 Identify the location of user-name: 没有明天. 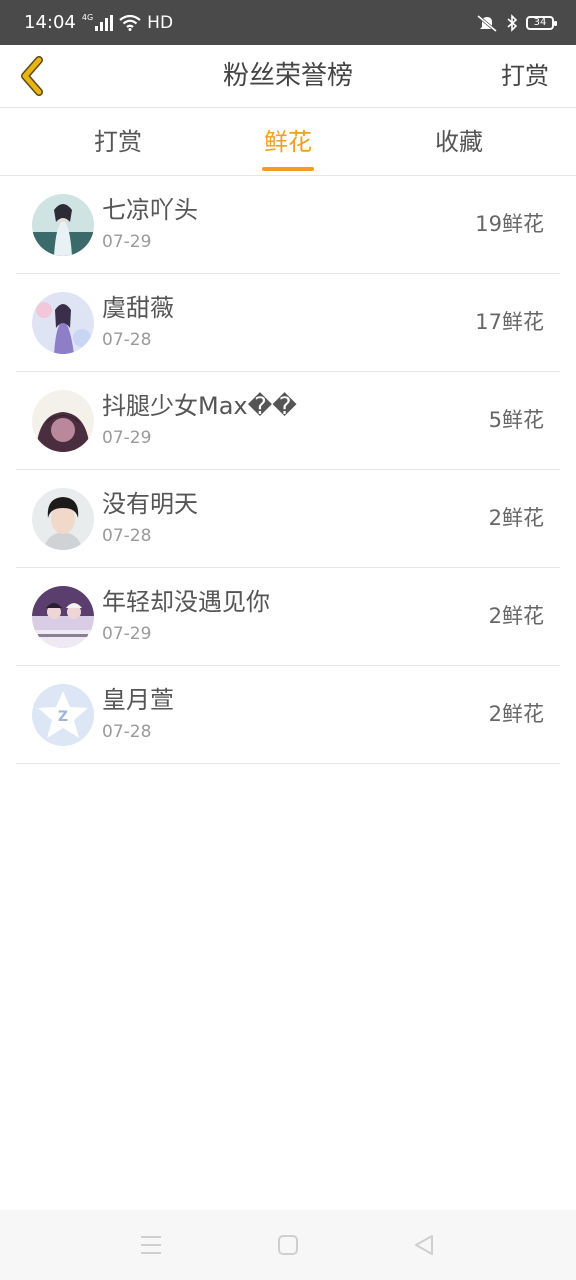
(150, 504).